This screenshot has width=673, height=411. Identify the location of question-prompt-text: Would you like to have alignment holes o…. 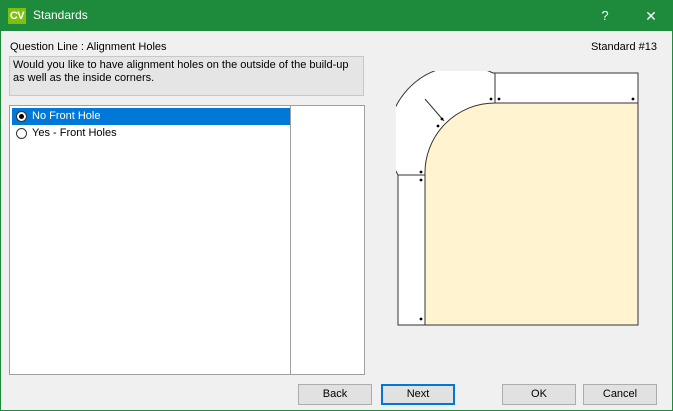
(186, 76).